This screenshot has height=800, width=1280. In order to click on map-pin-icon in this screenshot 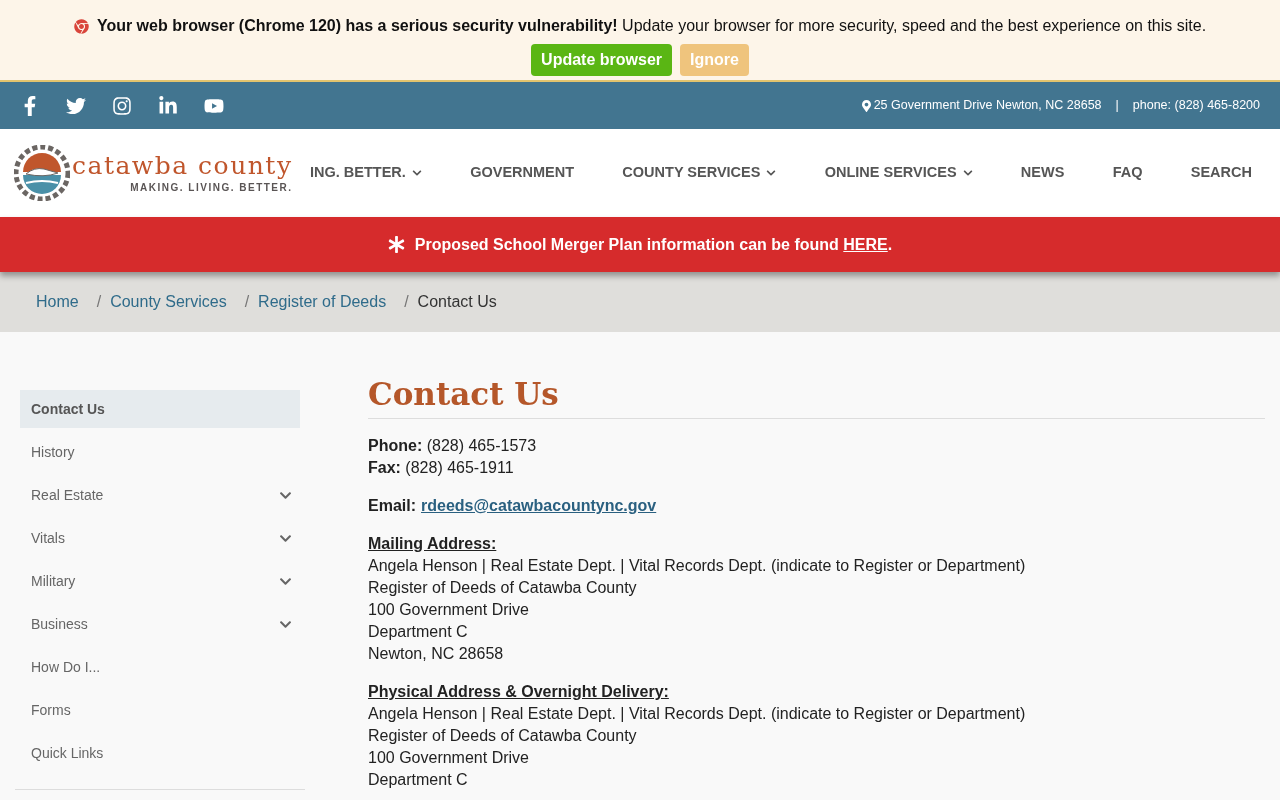, I will do `click(866, 105)`.